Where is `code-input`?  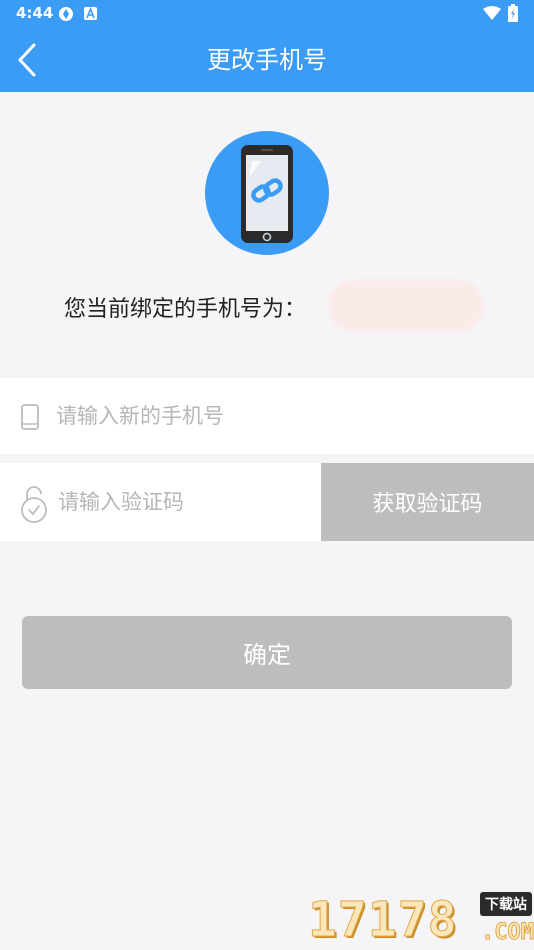 code-input is located at coordinates (187, 502).